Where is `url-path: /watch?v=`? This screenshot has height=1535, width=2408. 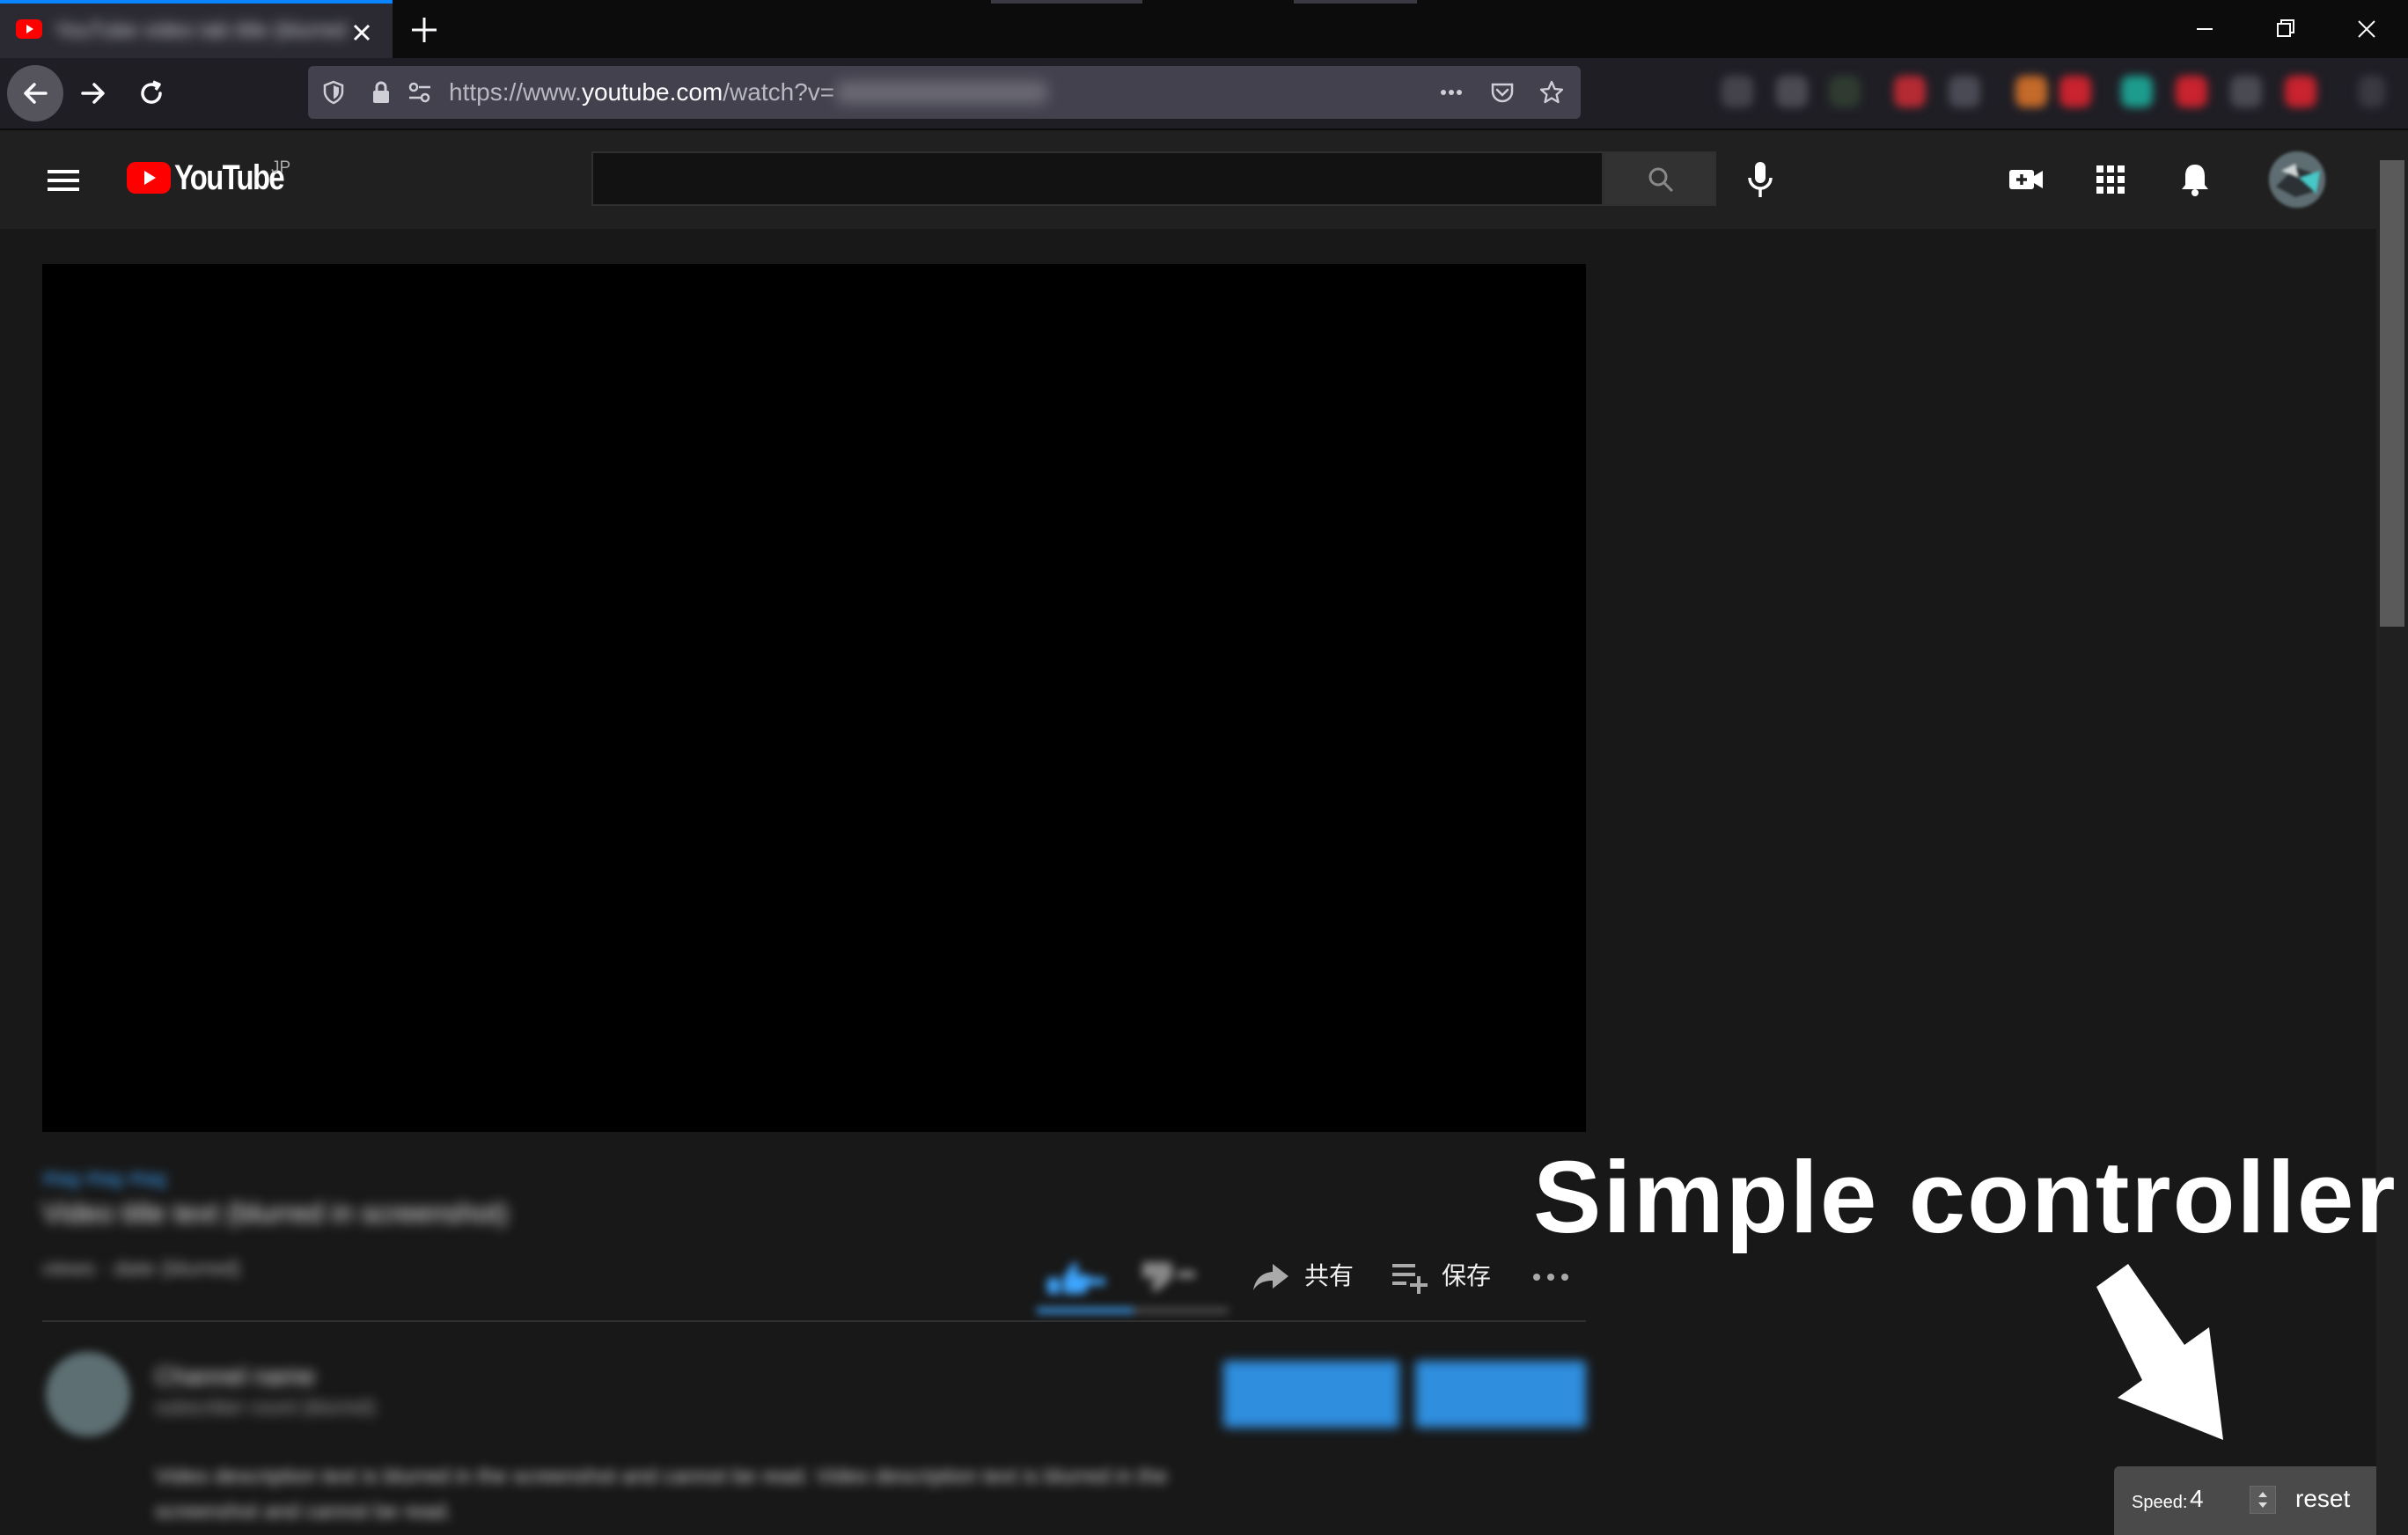
url-path: /watch?v= is located at coordinates (779, 92).